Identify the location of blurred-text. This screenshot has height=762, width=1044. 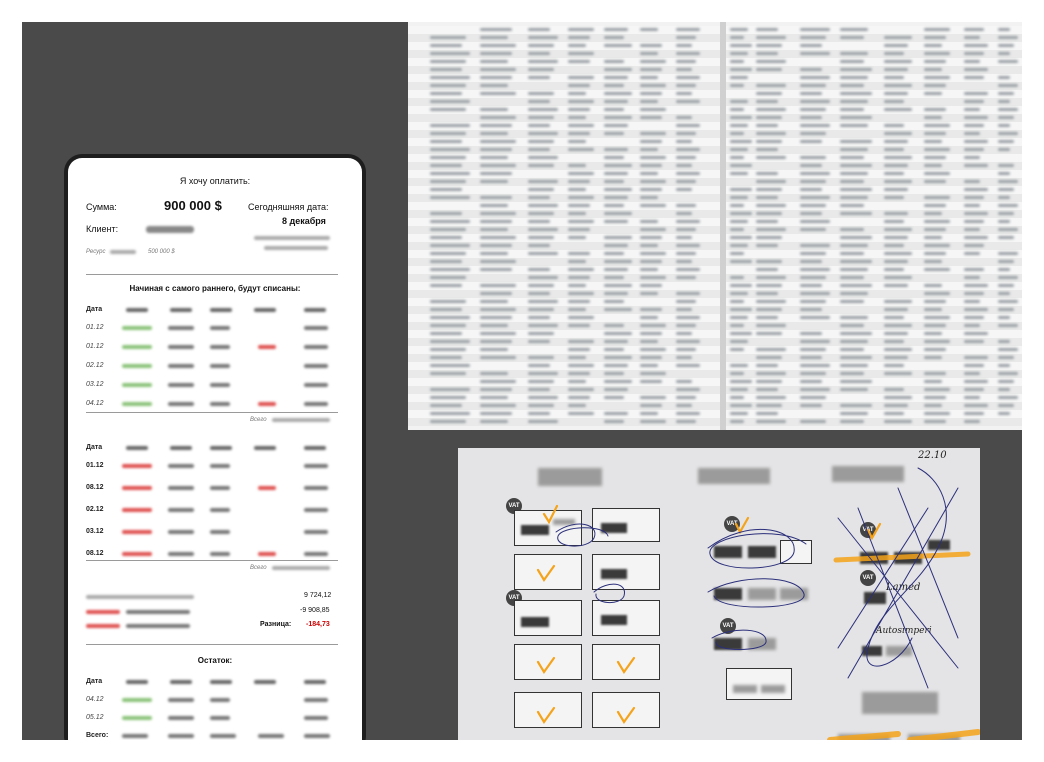
(296, 248).